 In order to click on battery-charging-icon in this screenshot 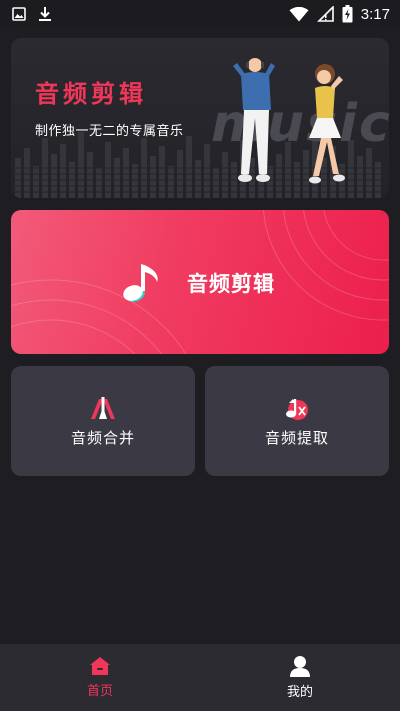, I will do `click(347, 14)`.